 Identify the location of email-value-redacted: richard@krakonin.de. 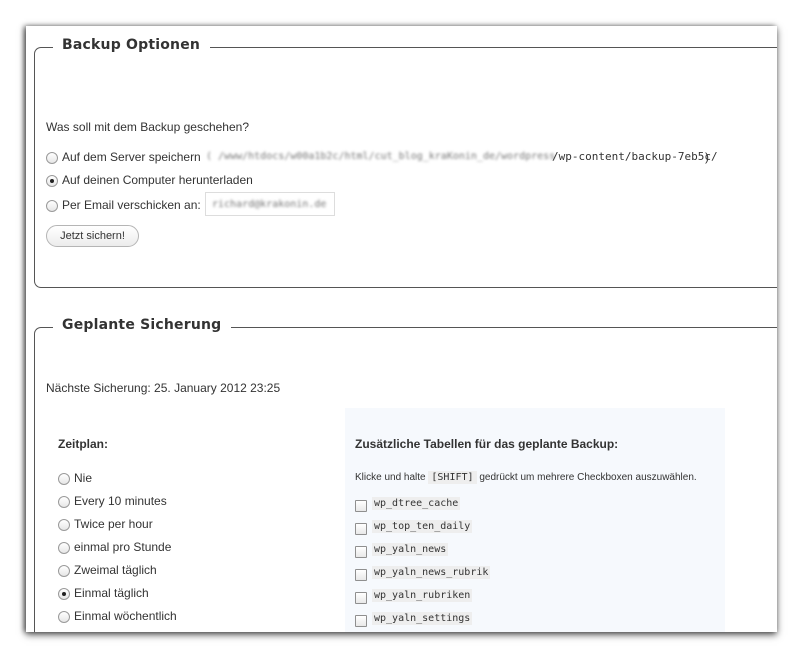
(269, 204).